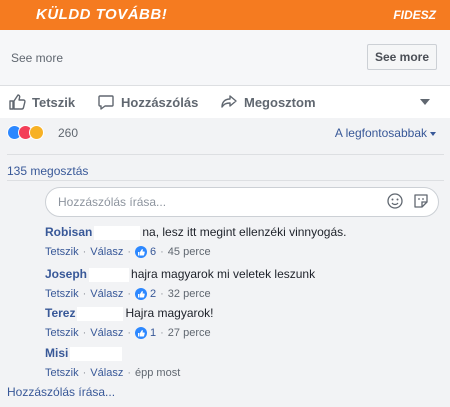  I want to click on banner-left-text: KÜLDD TOVÁBB!, so click(102, 14).